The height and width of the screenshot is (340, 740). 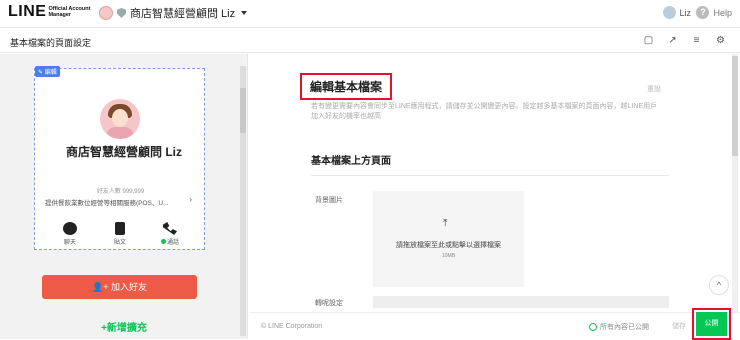 What do you see at coordinates (329, 303) in the screenshot?
I see `button-setting-label: 轉呢設定` at bounding box center [329, 303].